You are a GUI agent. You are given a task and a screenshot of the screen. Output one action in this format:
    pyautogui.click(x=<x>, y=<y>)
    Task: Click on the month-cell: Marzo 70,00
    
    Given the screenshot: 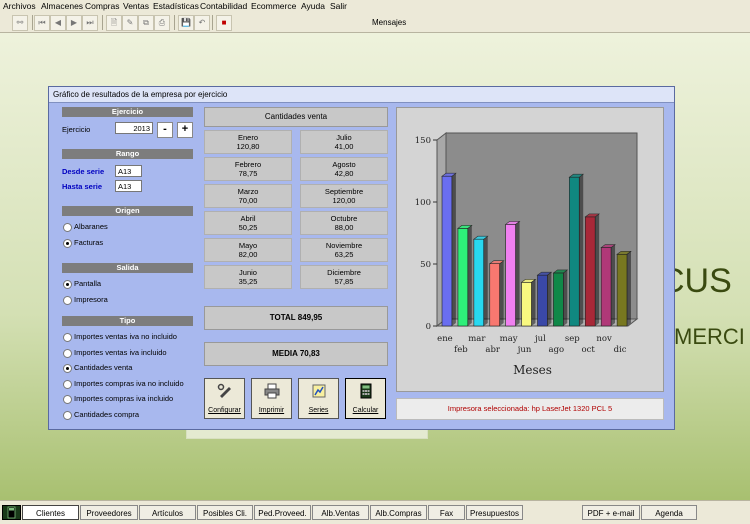 What is the action you would take?
    pyautogui.click(x=248, y=196)
    